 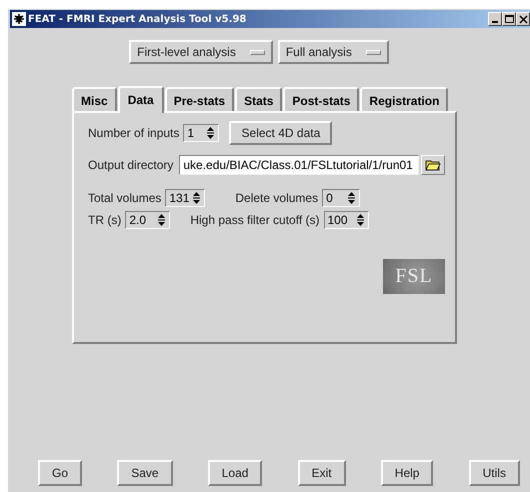 What do you see at coordinates (141, 99) in the screenshot?
I see `tab: Data` at bounding box center [141, 99].